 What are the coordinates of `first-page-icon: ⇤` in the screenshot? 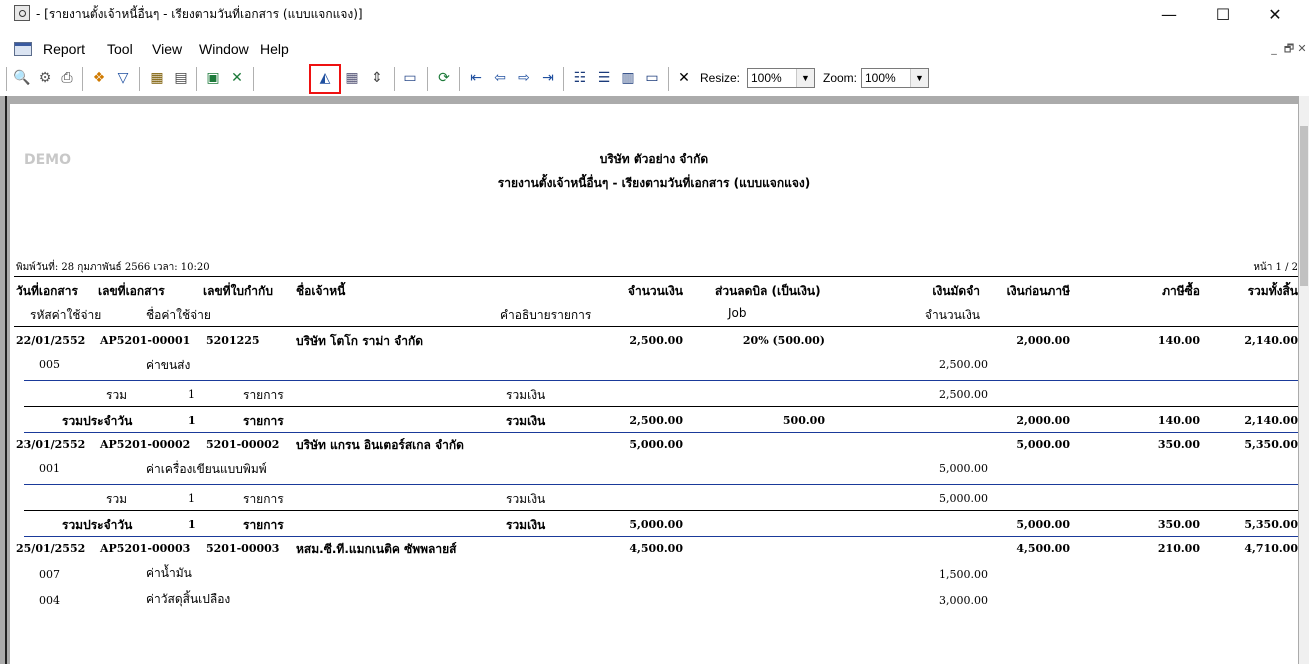 It's located at (476, 78).